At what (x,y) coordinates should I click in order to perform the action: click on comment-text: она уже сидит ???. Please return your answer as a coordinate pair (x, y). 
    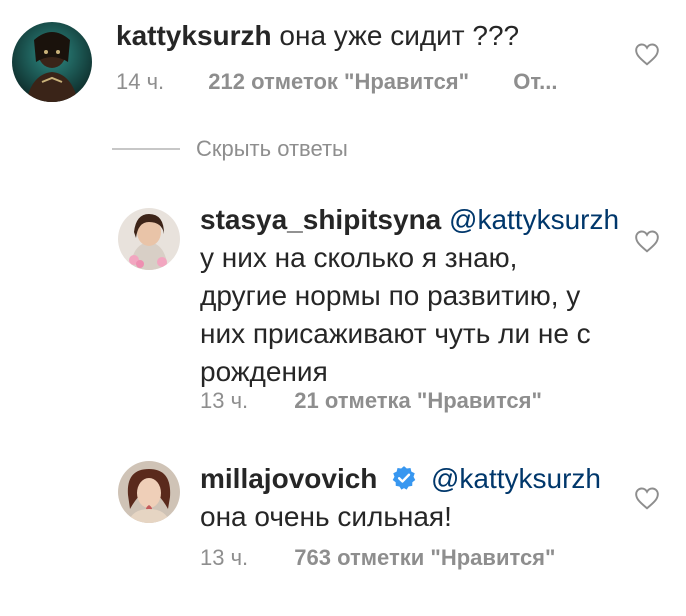
    Looking at the image, I should click on (399, 35).